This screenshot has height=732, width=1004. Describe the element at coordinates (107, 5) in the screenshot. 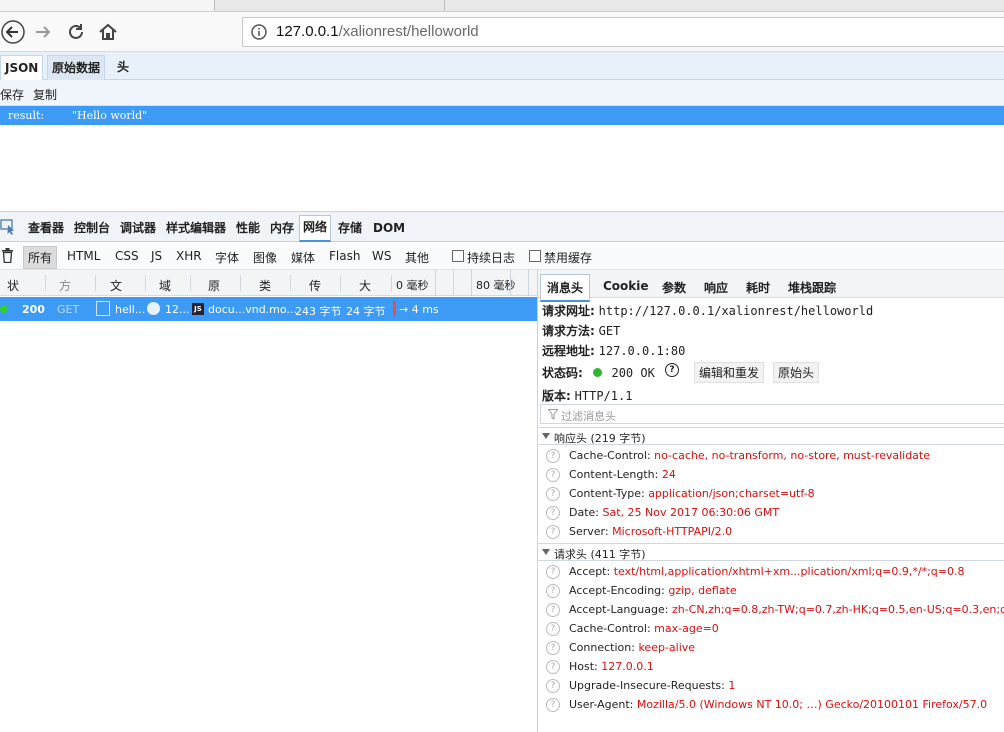

I see `browser-tab-active` at that location.